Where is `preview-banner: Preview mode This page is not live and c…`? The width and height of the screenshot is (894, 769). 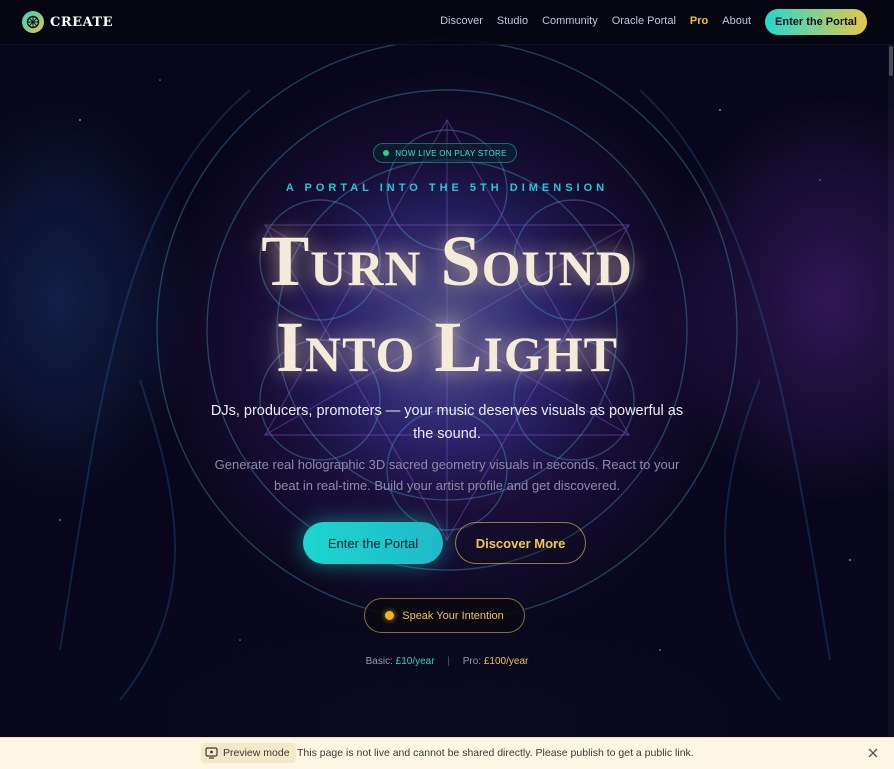 preview-banner: Preview mode This page is not live and c… is located at coordinates (447, 753).